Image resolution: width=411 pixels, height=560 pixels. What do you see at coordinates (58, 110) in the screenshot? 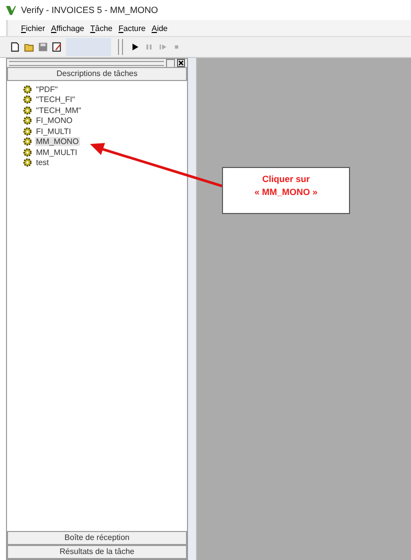
I see `task-item: "TECH_MM"` at bounding box center [58, 110].